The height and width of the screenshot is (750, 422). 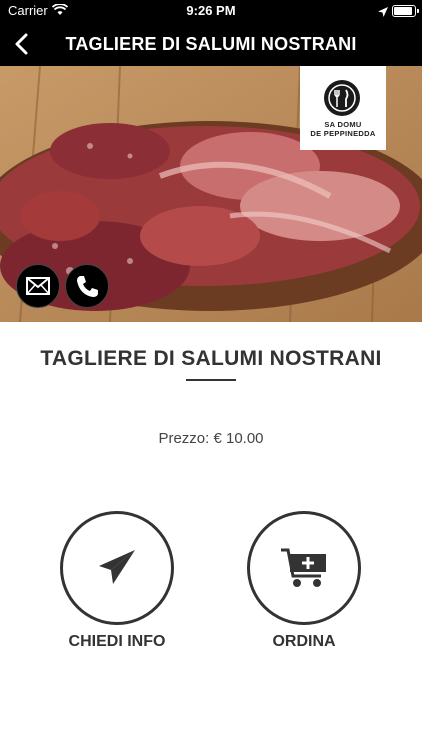 I want to click on product-title: TAGLIERE DI SALUMI NOSTRANI, so click(x=211, y=358).